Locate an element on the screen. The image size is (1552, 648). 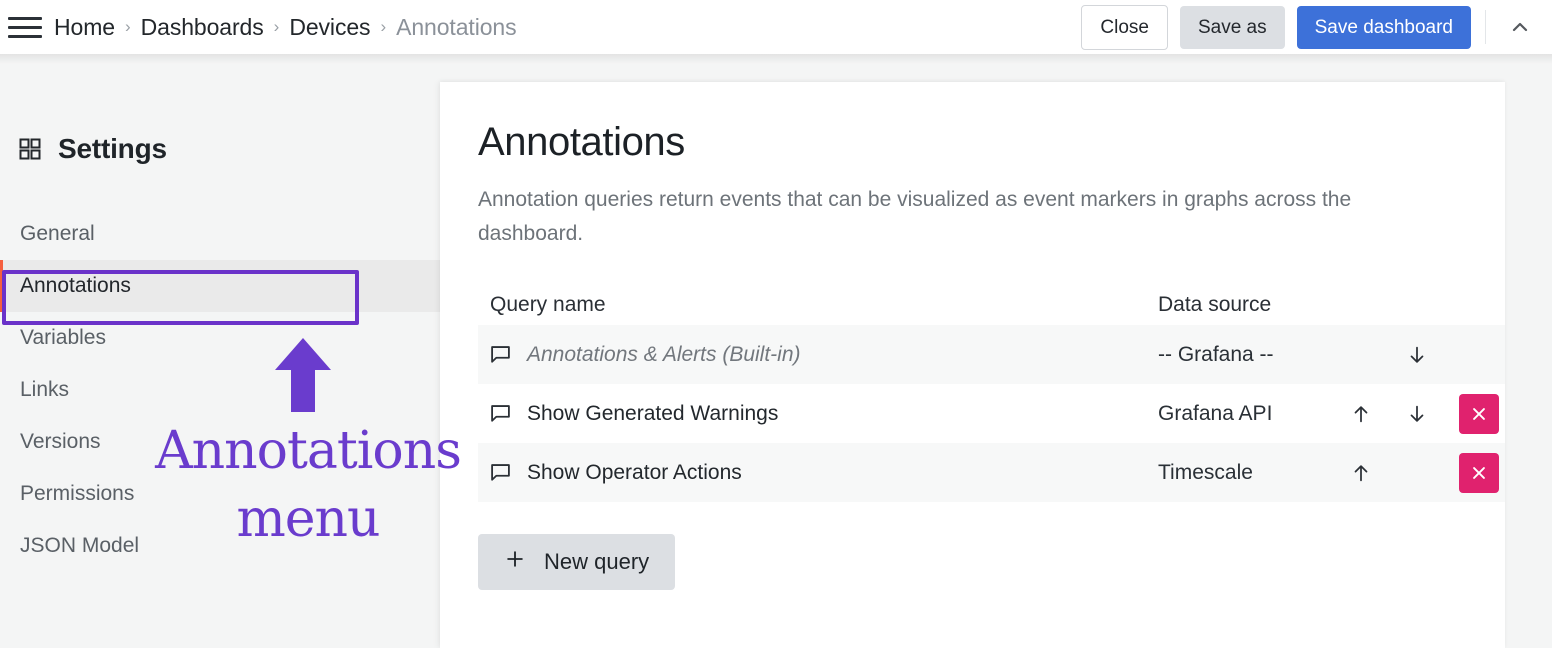
sidebar-item-variables: Variables is located at coordinates (220, 338).